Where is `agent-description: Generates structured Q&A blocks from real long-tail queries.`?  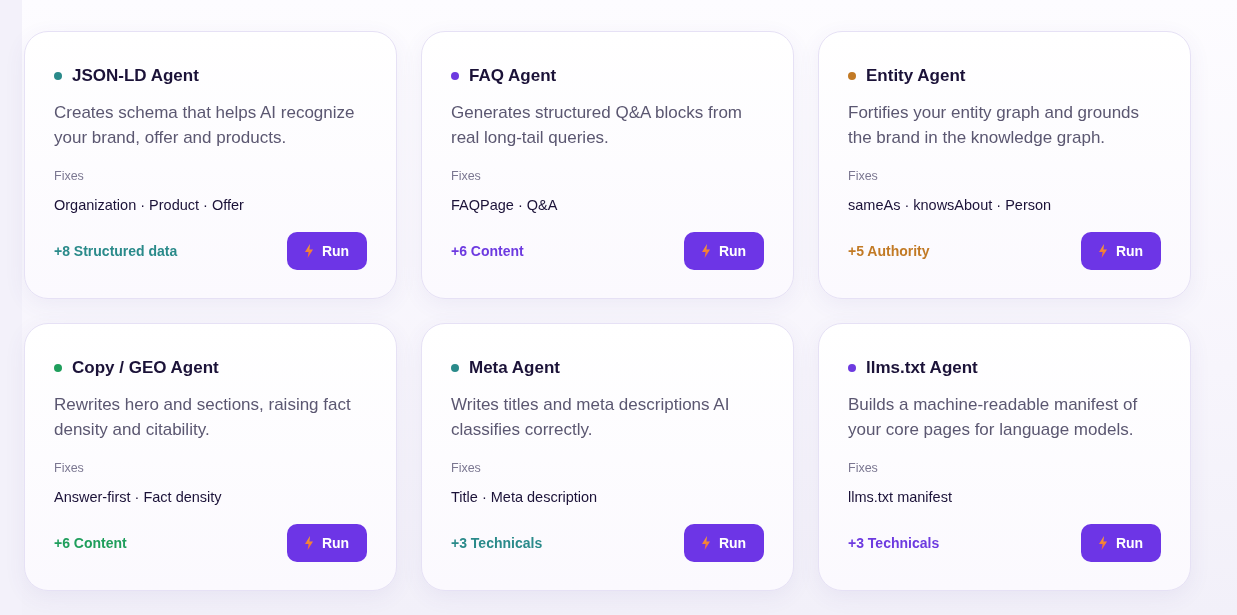
agent-description: Generates structured Q&A blocks from real long-tail queries. is located at coordinates (597, 125).